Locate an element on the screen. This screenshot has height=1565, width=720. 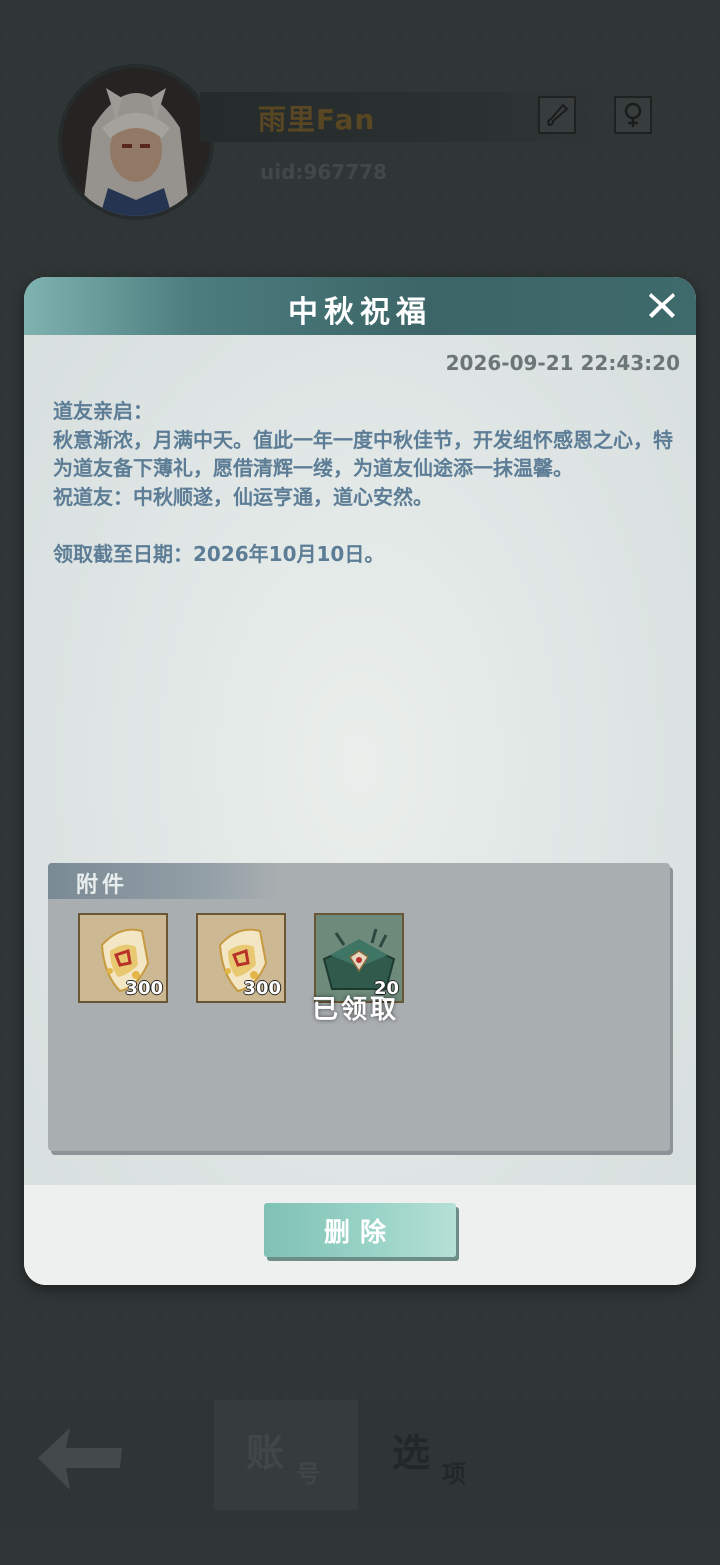
delete-button-label: 删除 is located at coordinates (359, 1232).